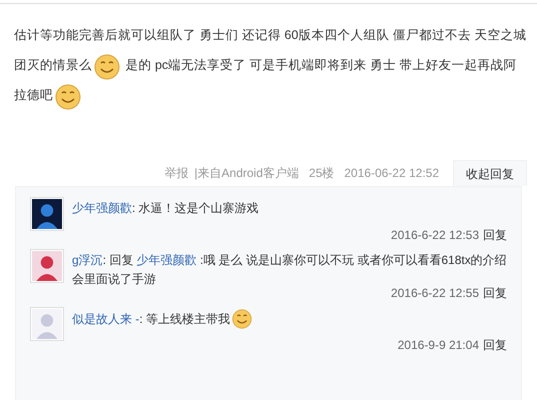  What do you see at coordinates (490, 173) in the screenshot?
I see `collapse-replies-tab: 收起回复` at bounding box center [490, 173].